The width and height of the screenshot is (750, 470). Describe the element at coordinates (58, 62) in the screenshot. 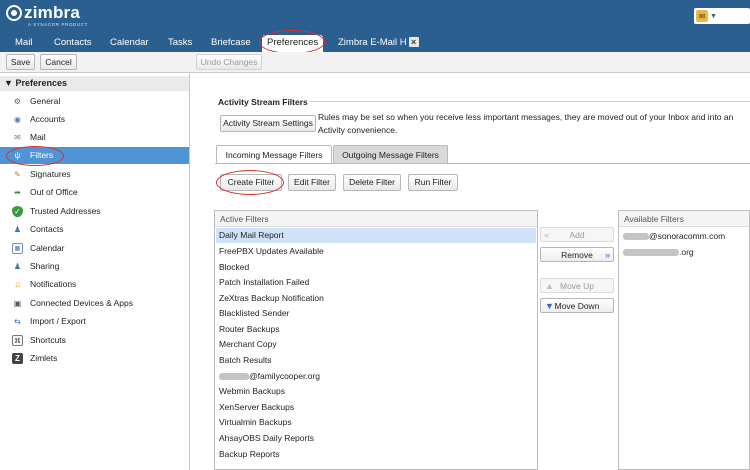

I see `cancel-button: Cancel` at that location.